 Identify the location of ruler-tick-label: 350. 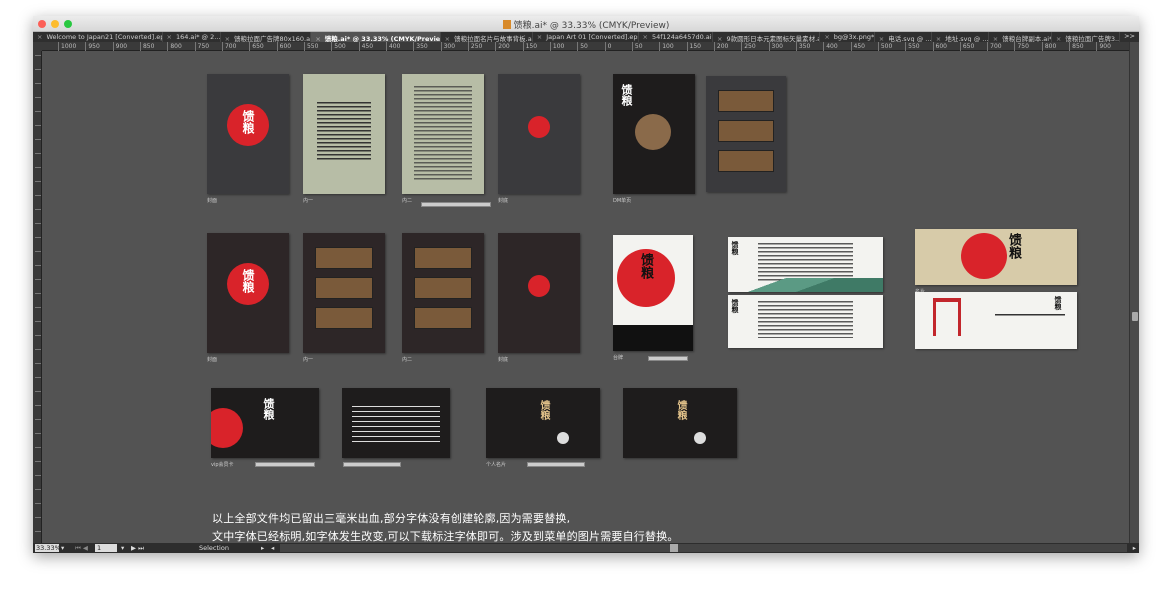
(808, 46).